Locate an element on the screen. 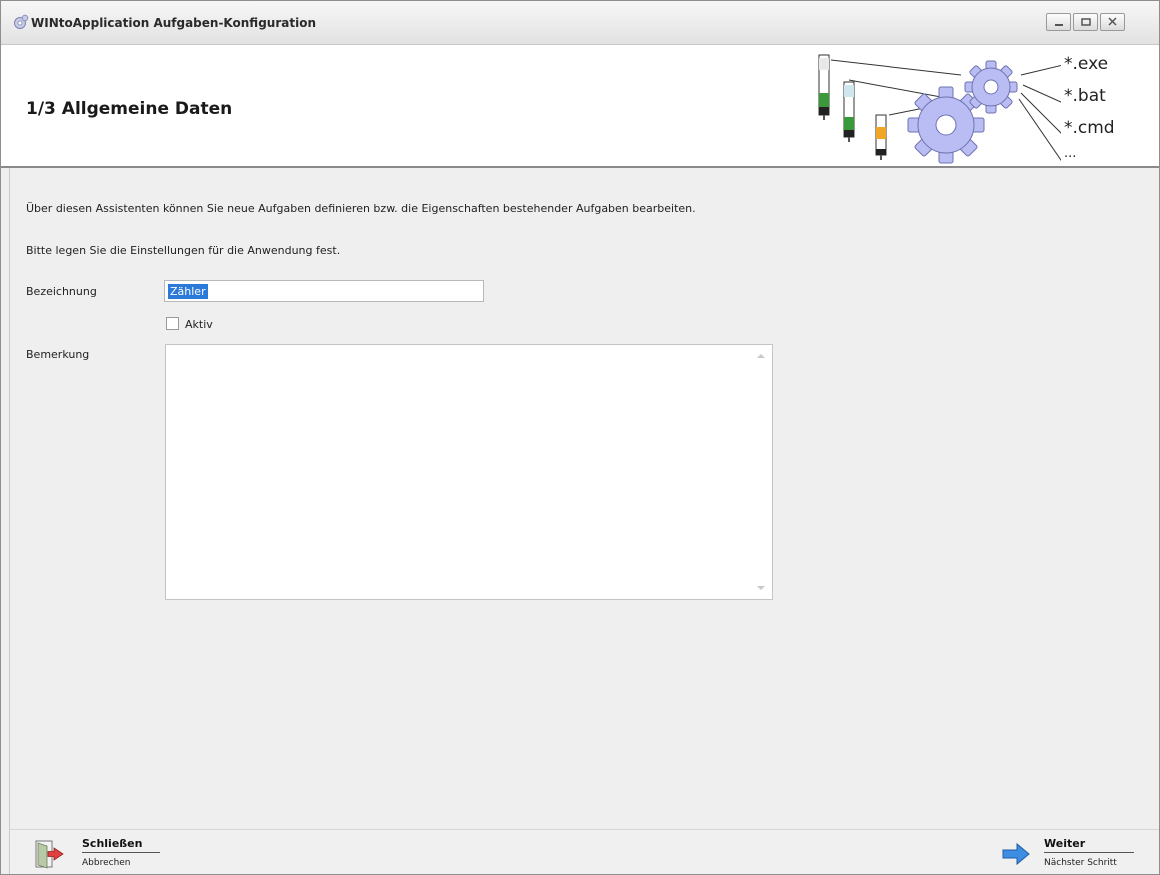 Image resolution: width=1160 pixels, height=875 pixels. name-label: Bezeichnung is located at coordinates (61, 291).